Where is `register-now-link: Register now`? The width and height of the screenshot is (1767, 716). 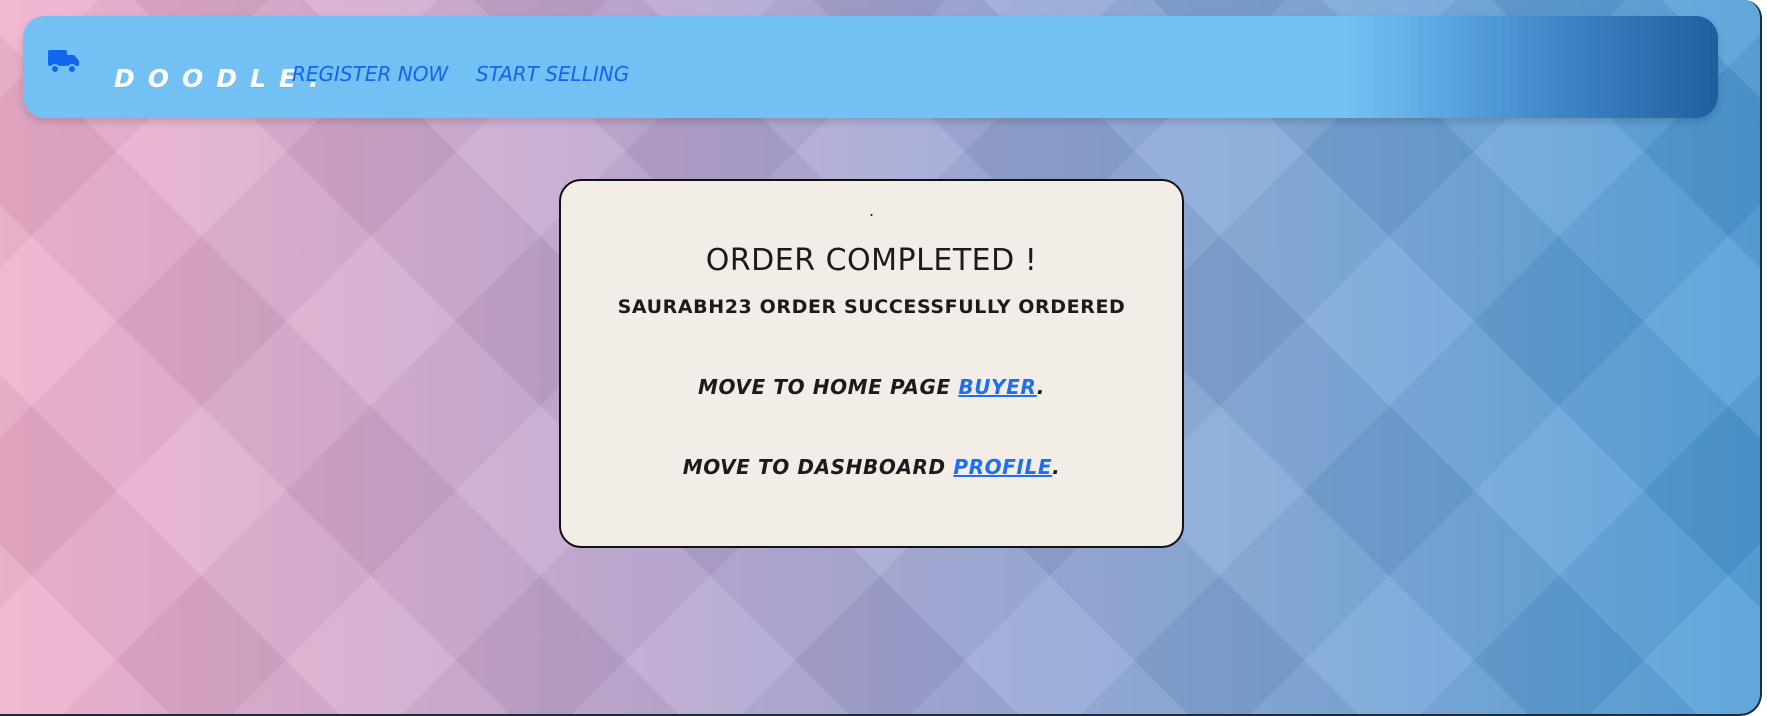 register-now-link: Register now is located at coordinates (370, 74).